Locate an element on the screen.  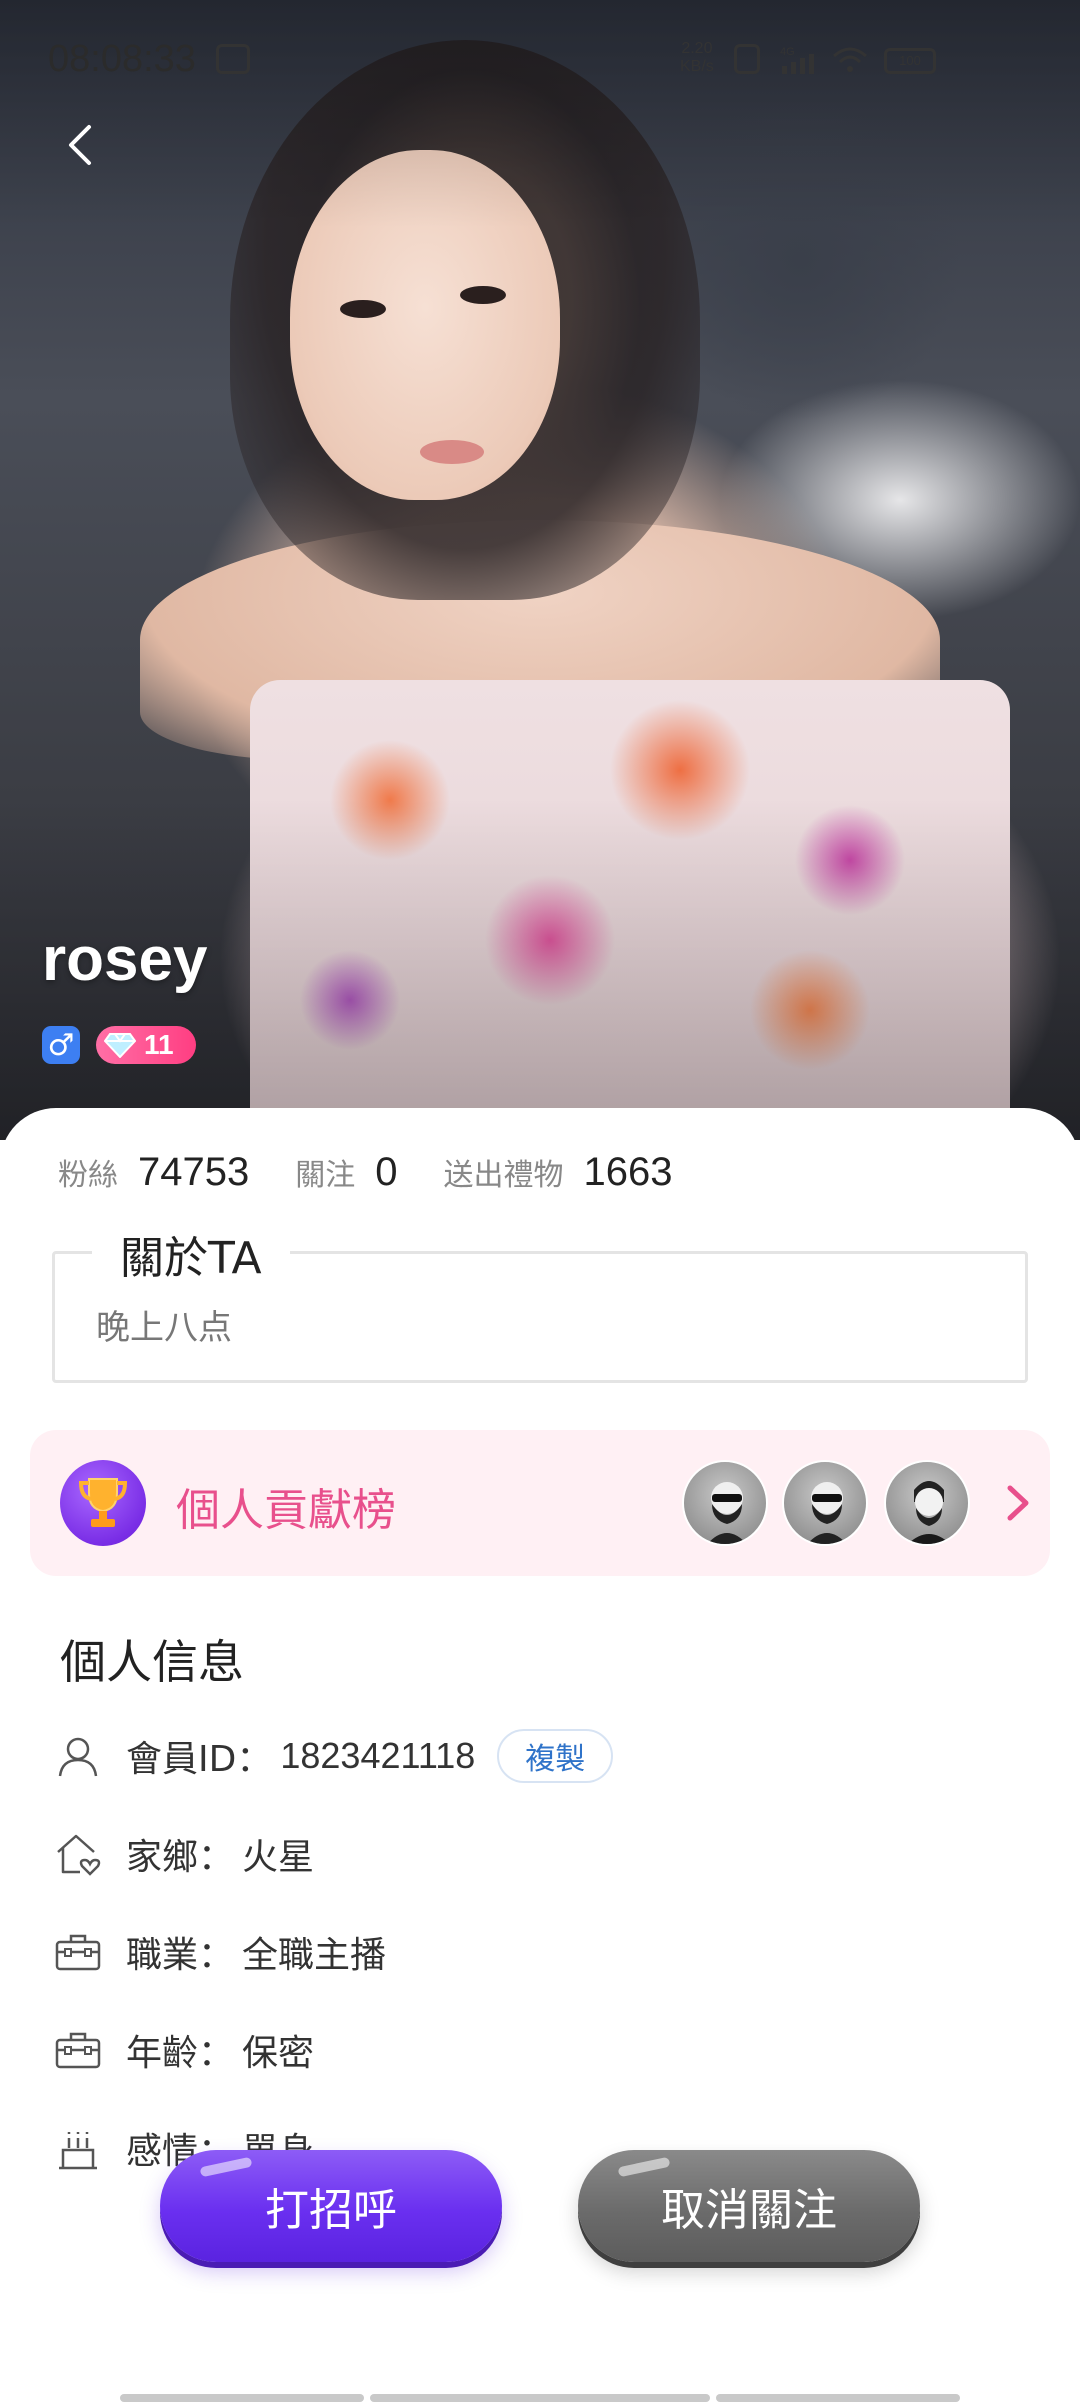
status-bar: 08:08:33 2.20 KB/s 4G 100 is located at coordinates (540, 60).